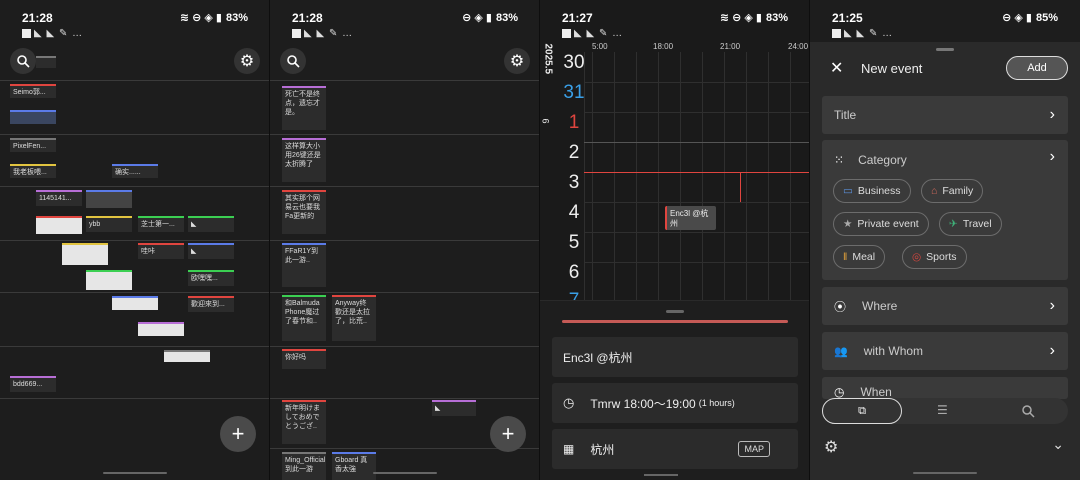 The width and height of the screenshot is (1080, 480). What do you see at coordinates (200, 18) in the screenshot?
I see `wifi-icon: ≋ ⊖ ◈ ▮` at bounding box center [200, 18].